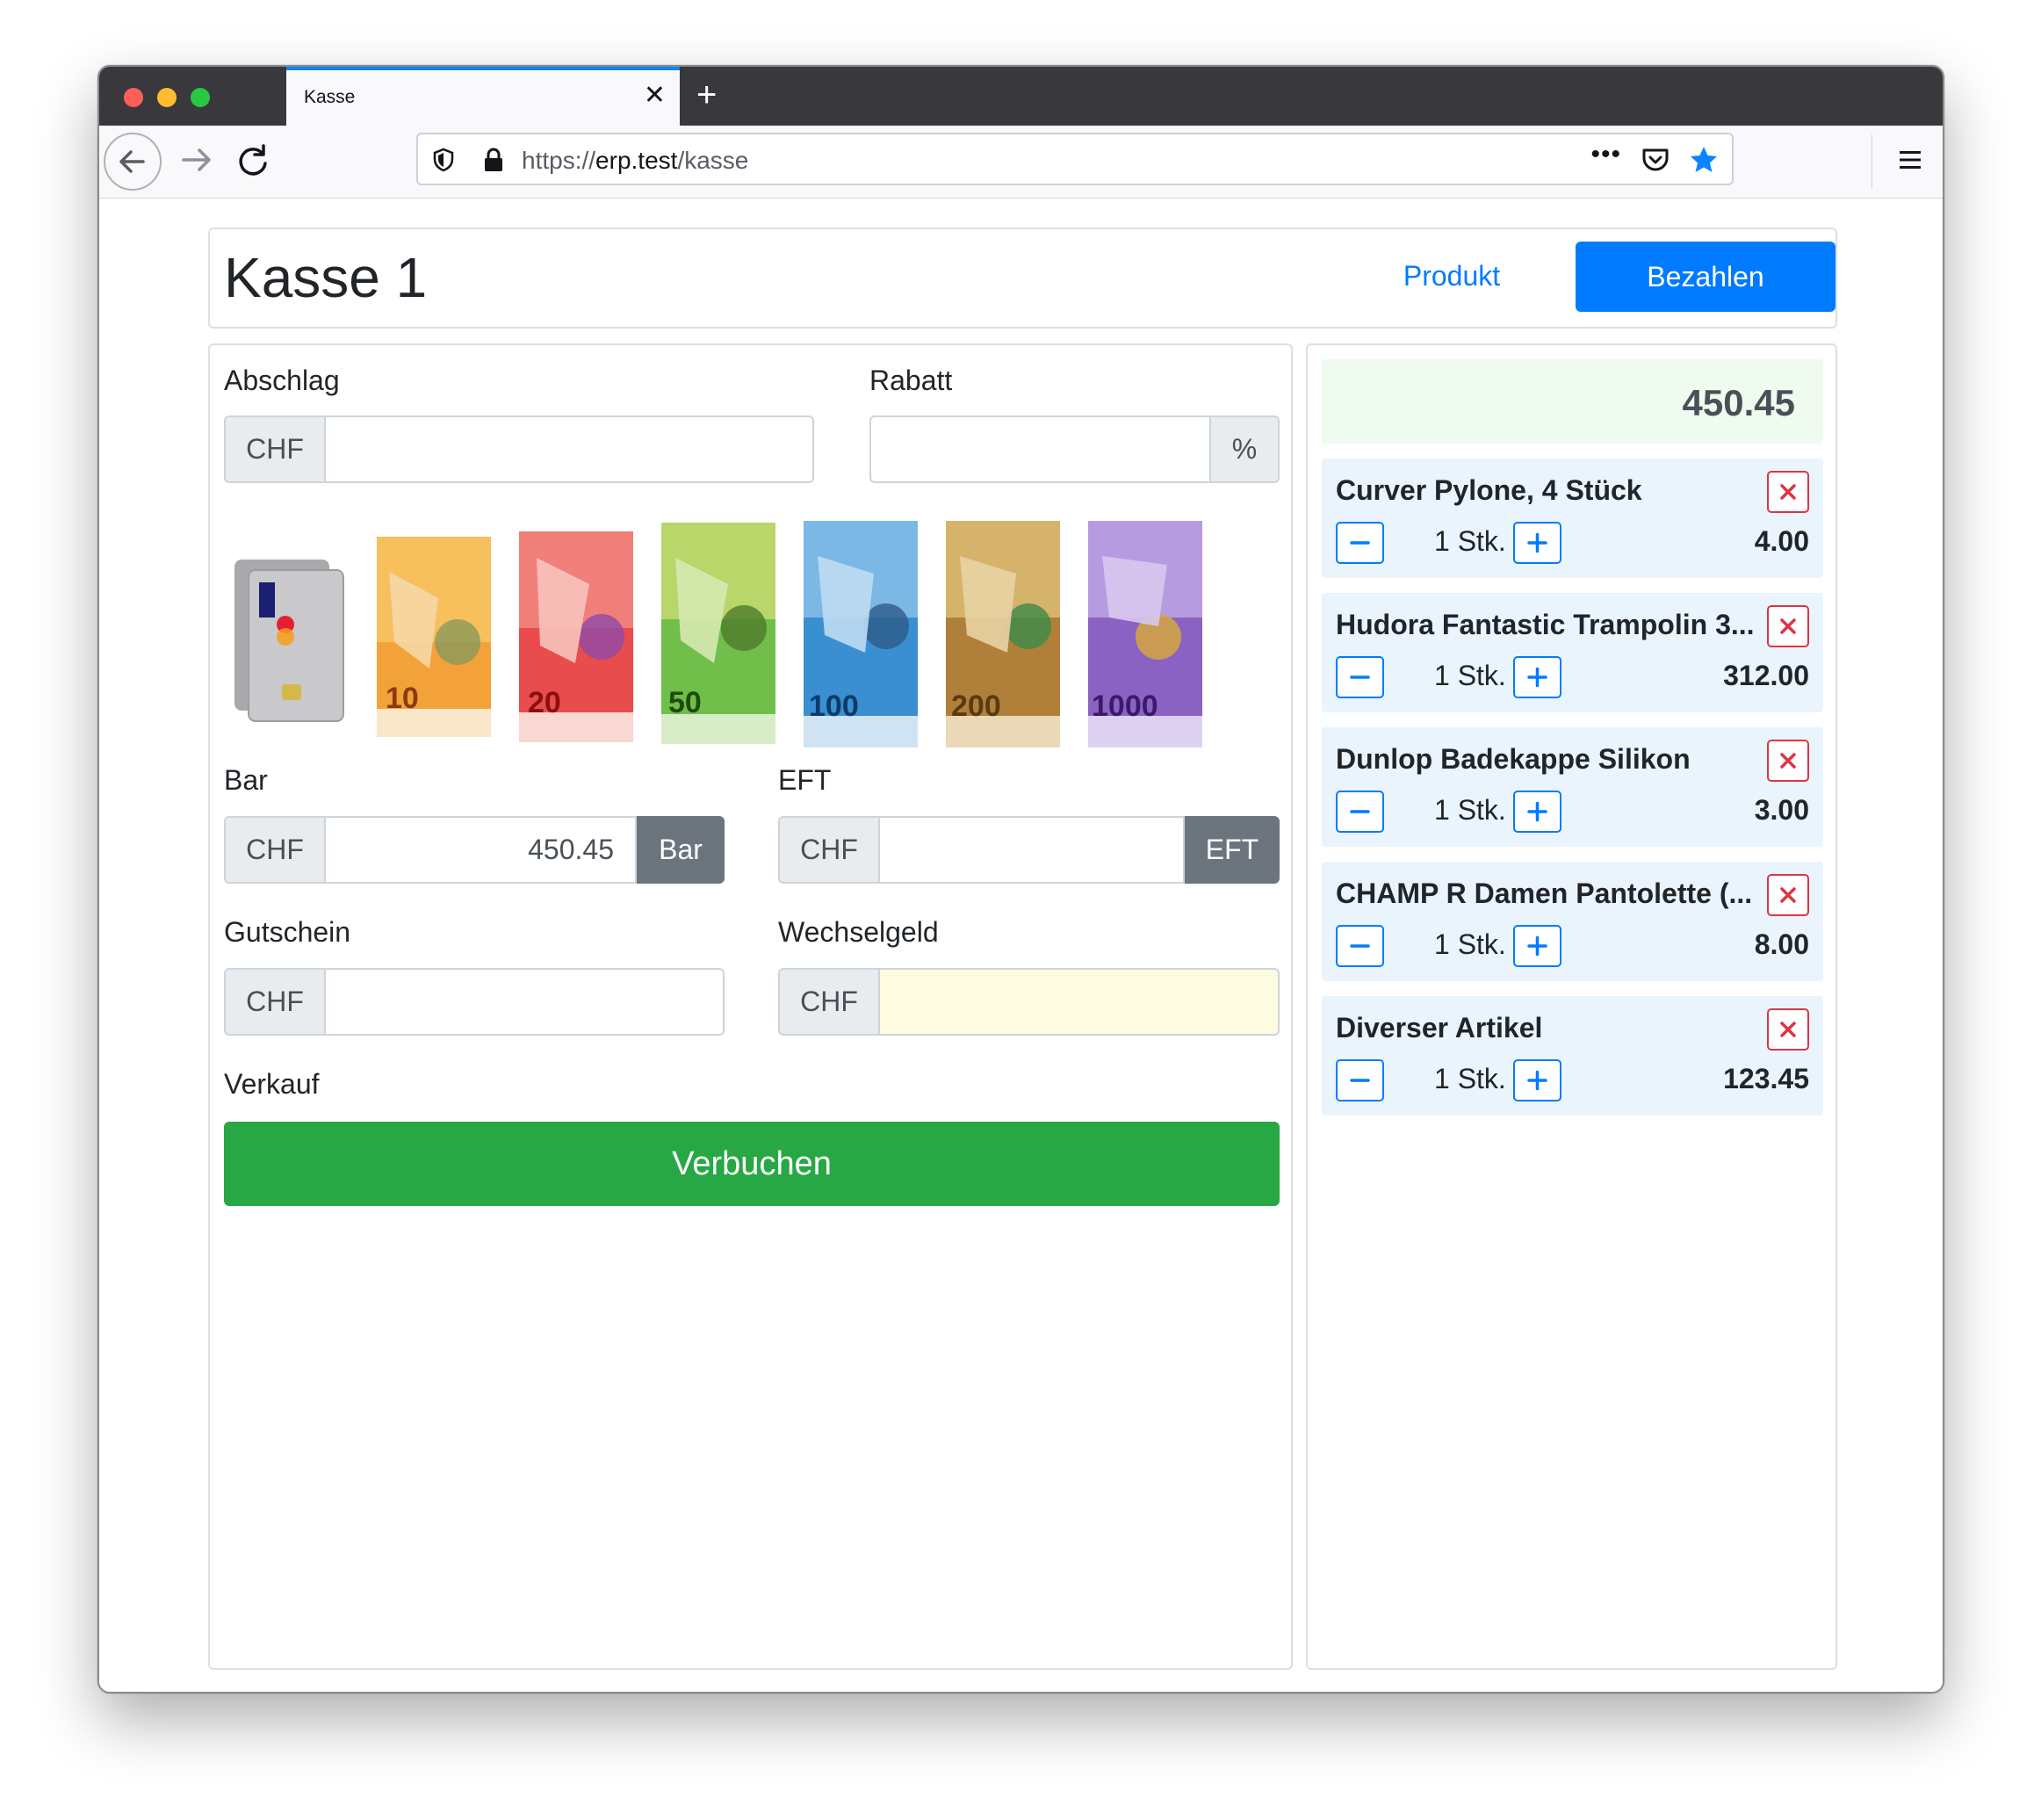  What do you see at coordinates (1032, 850) in the screenshot?
I see `eft-input` at bounding box center [1032, 850].